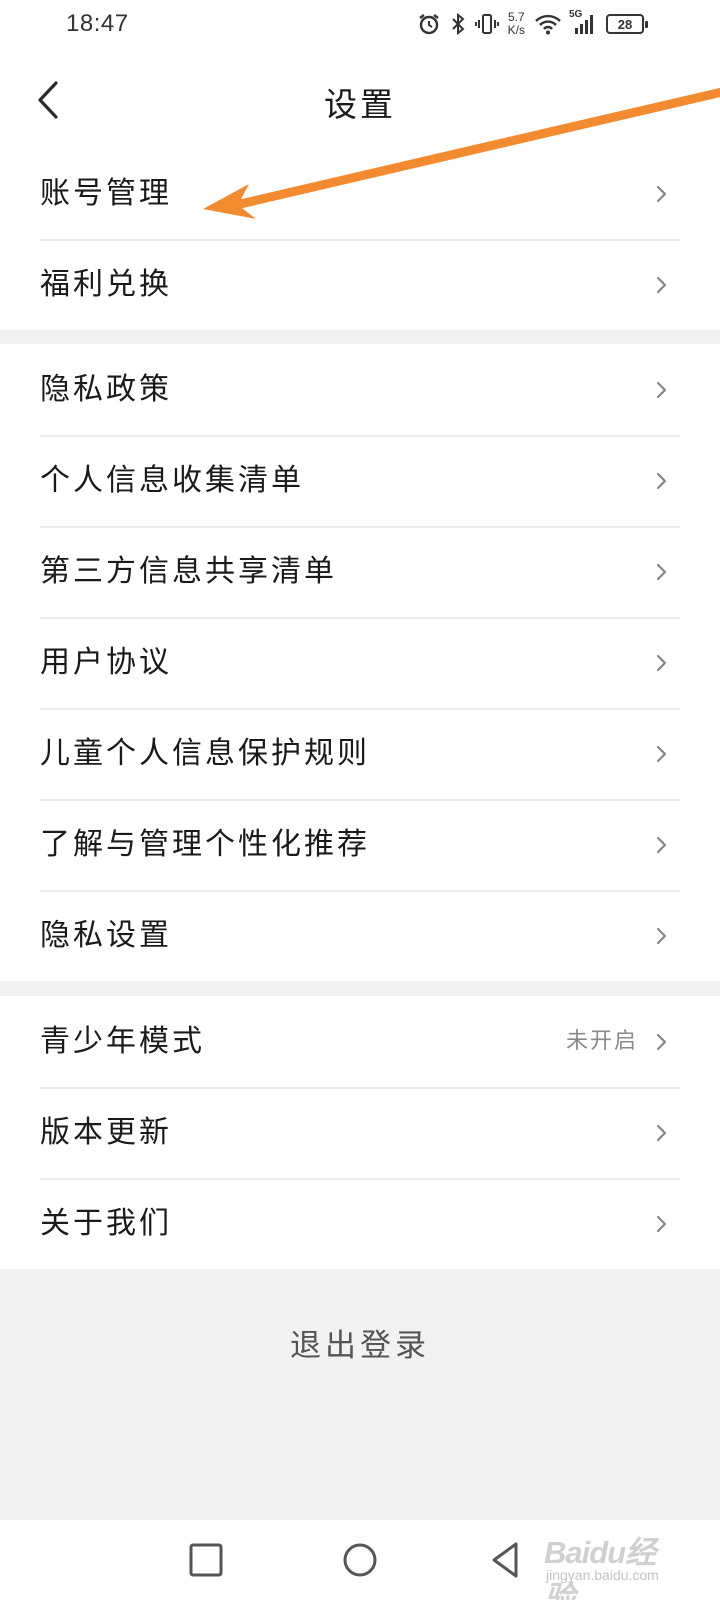 The width and height of the screenshot is (720, 1600). What do you see at coordinates (360, 571) in the screenshot?
I see `settings-row-third-party-sharing: 第三方信息共享清单` at bounding box center [360, 571].